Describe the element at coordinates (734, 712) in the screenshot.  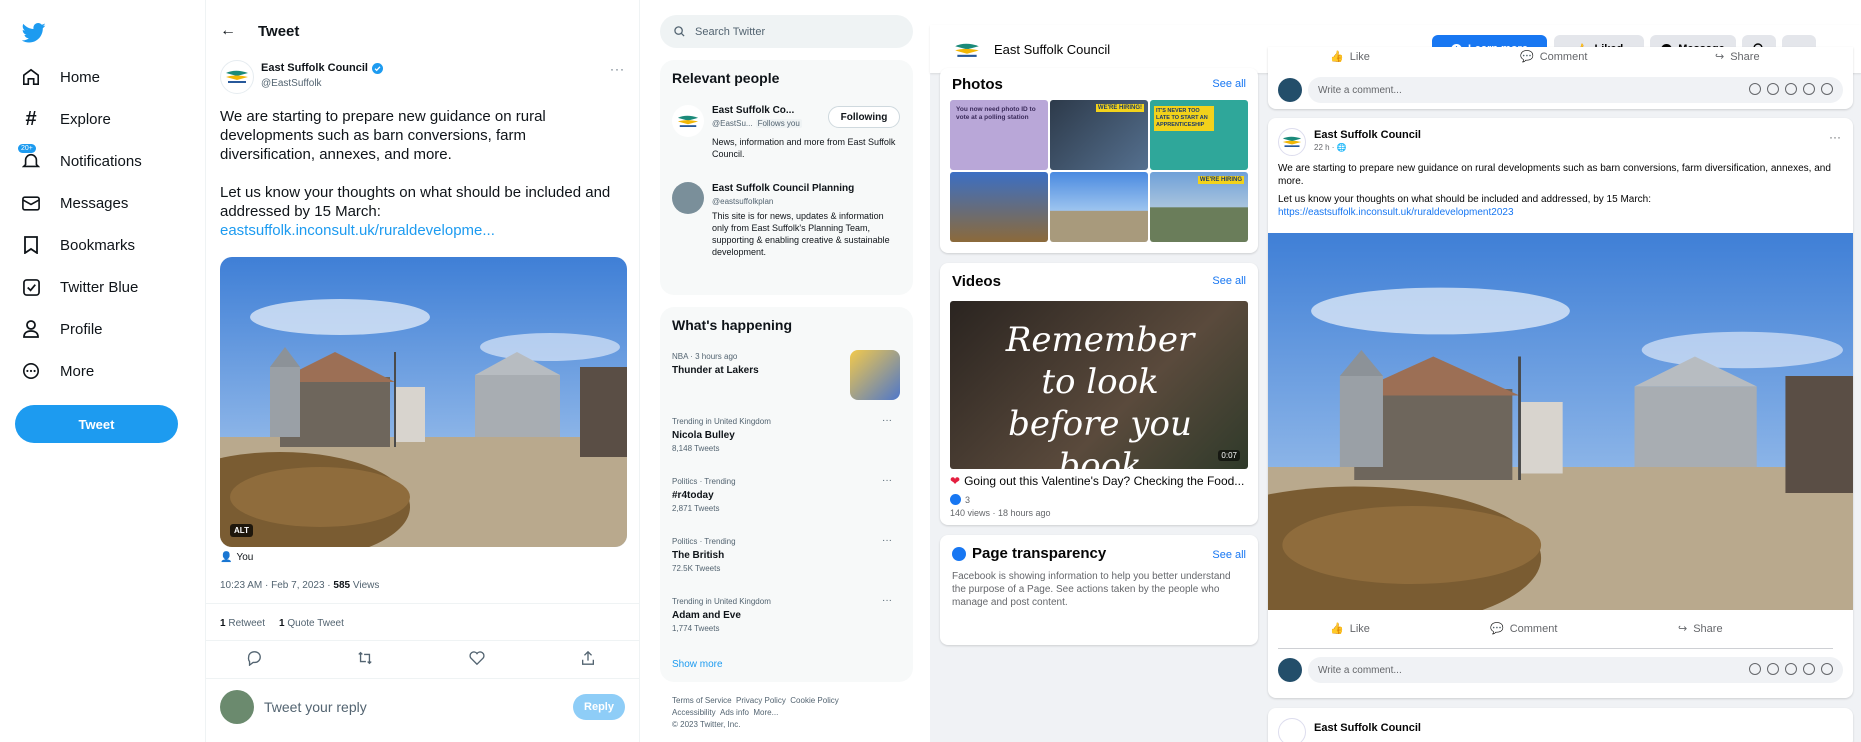
I see `footer-link: Ads info` at that location.